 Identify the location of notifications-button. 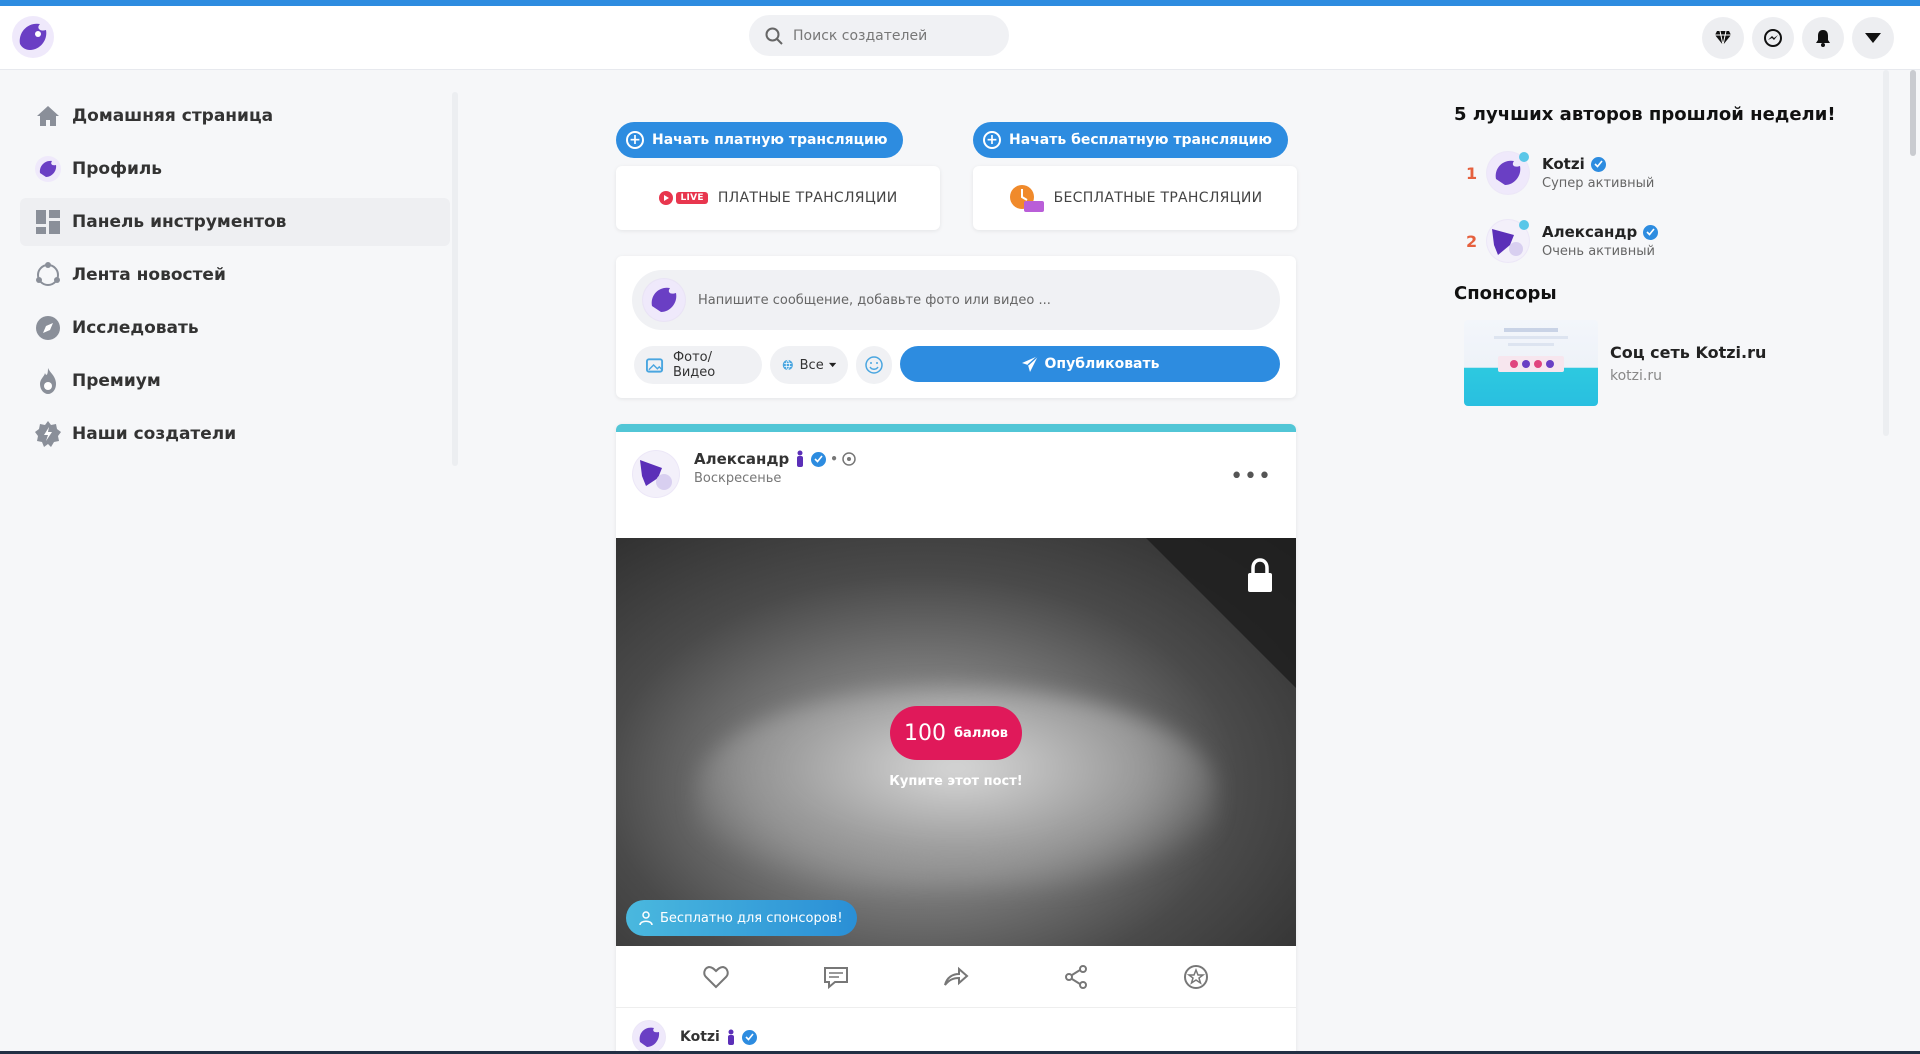
(1823, 38).